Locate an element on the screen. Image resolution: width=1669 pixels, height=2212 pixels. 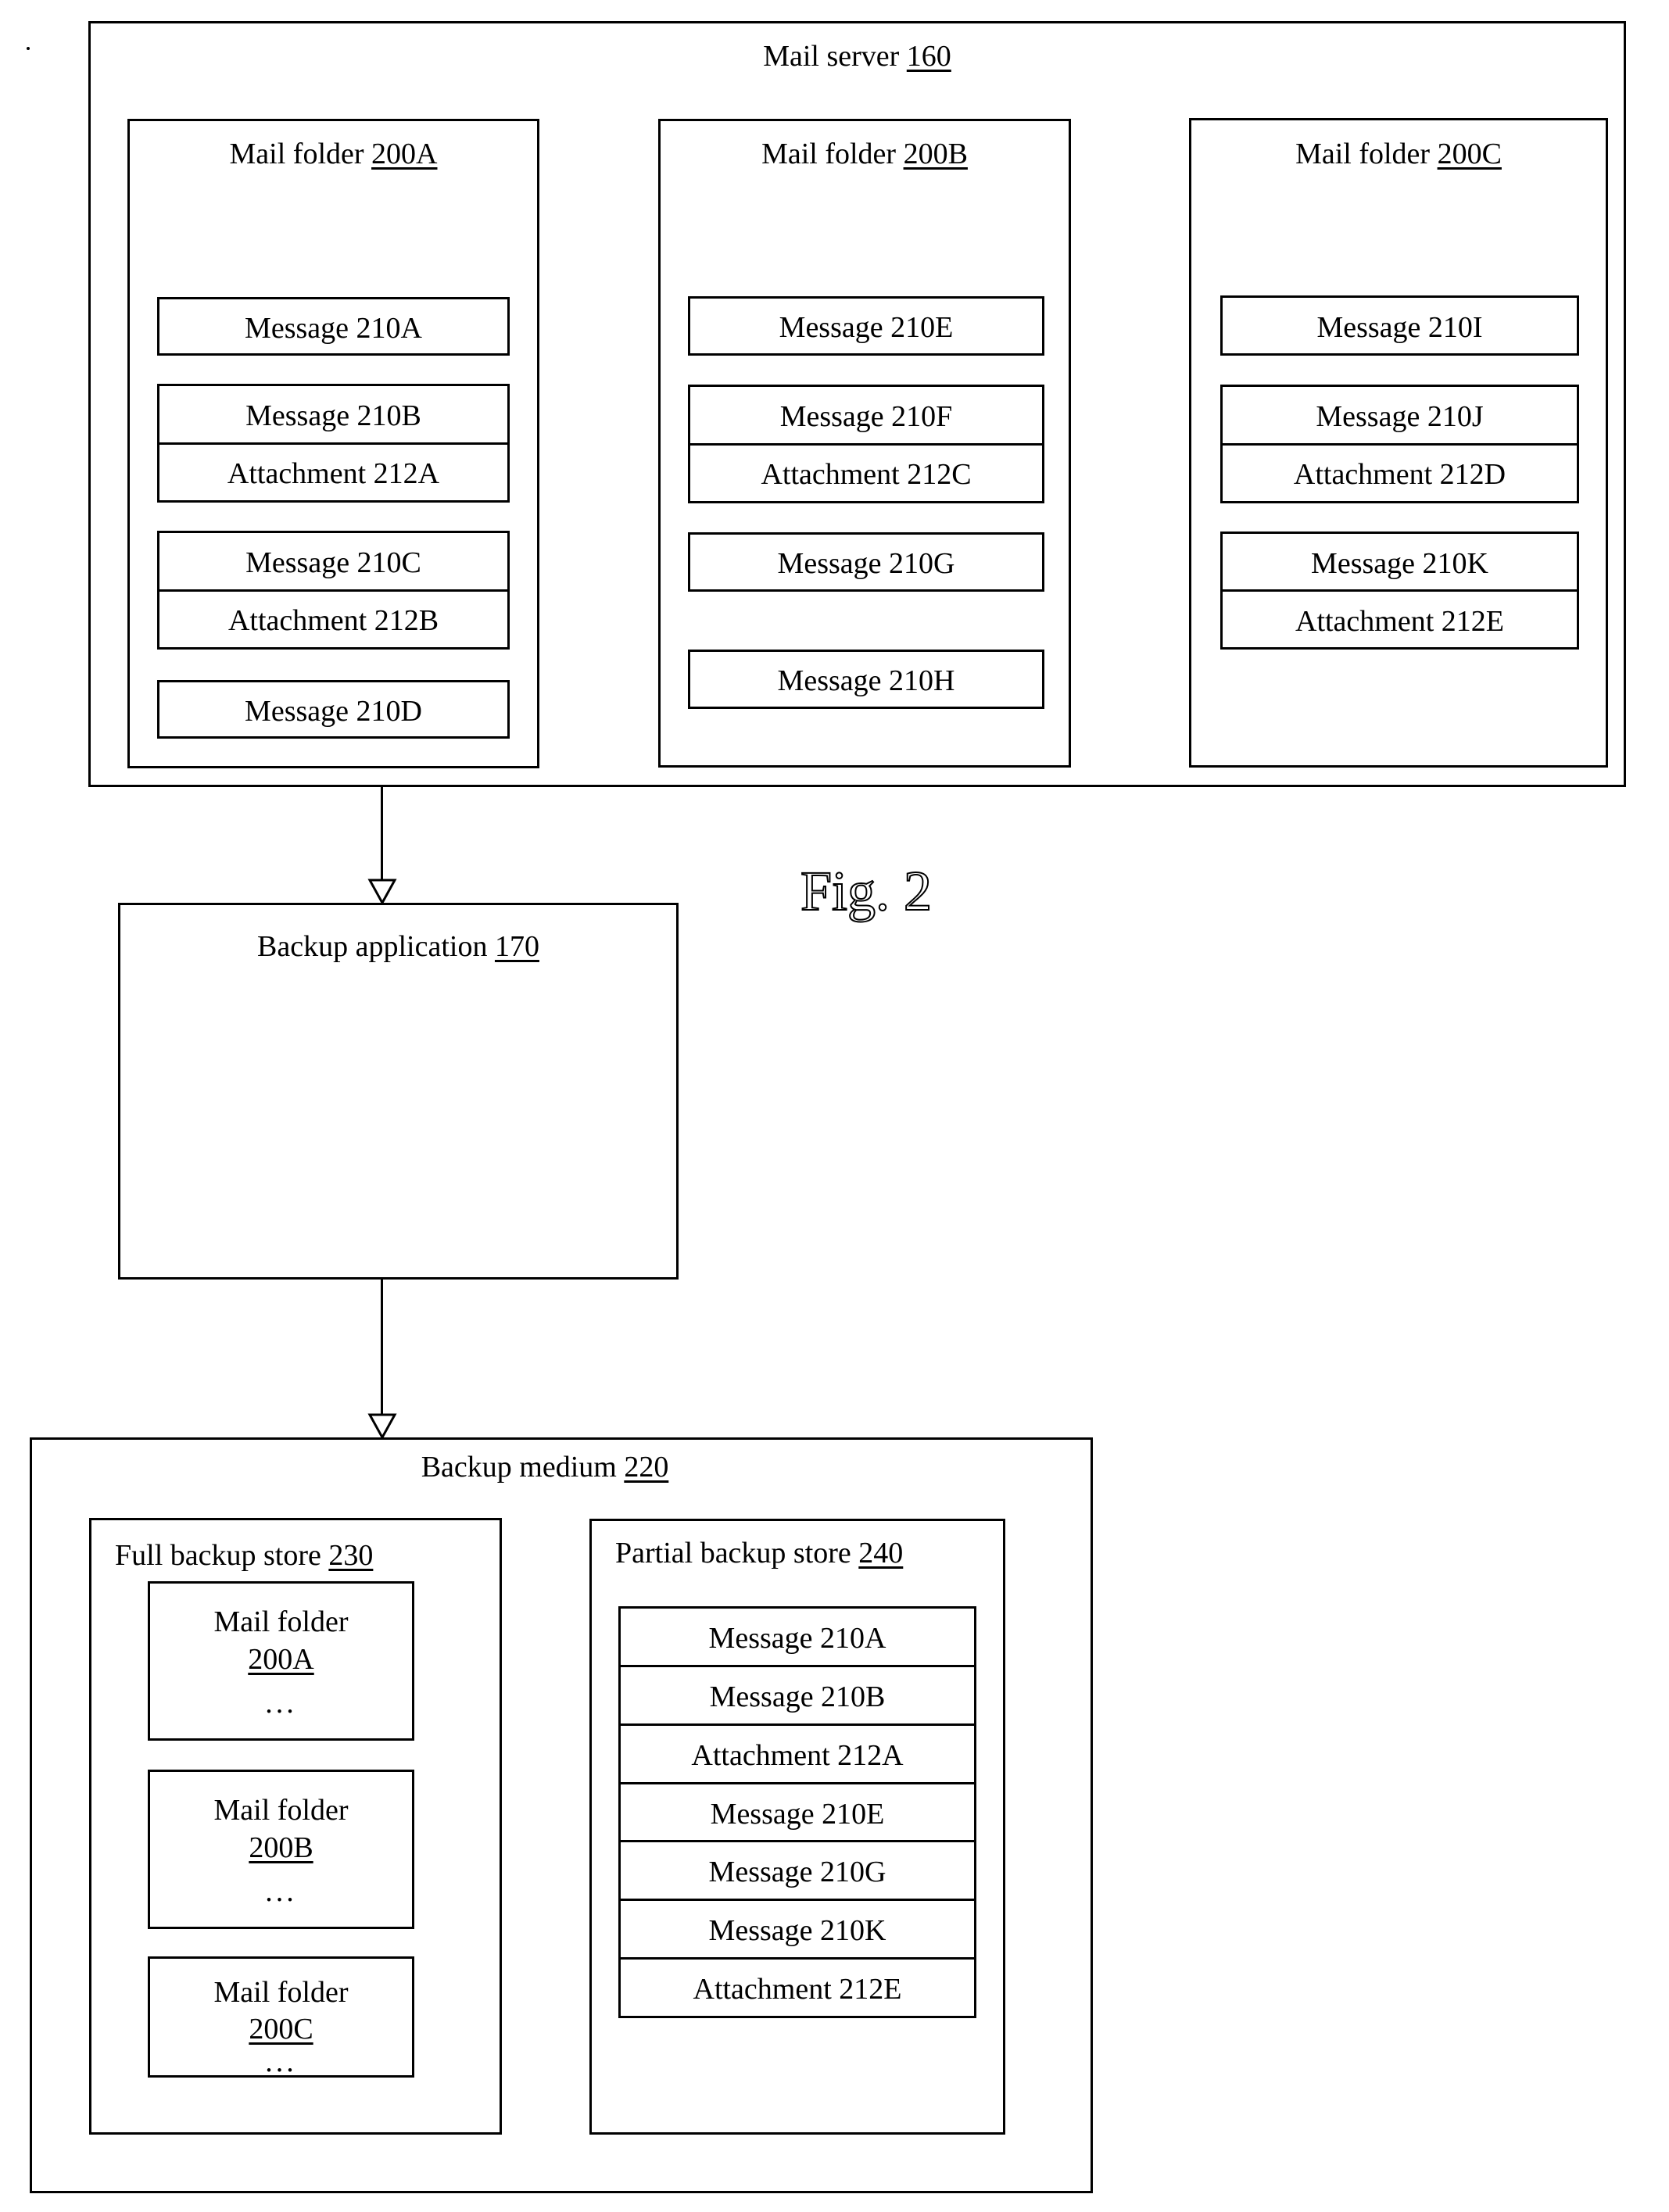
message-group: Message 210K Attachment 212E is located at coordinates (1399, 591).